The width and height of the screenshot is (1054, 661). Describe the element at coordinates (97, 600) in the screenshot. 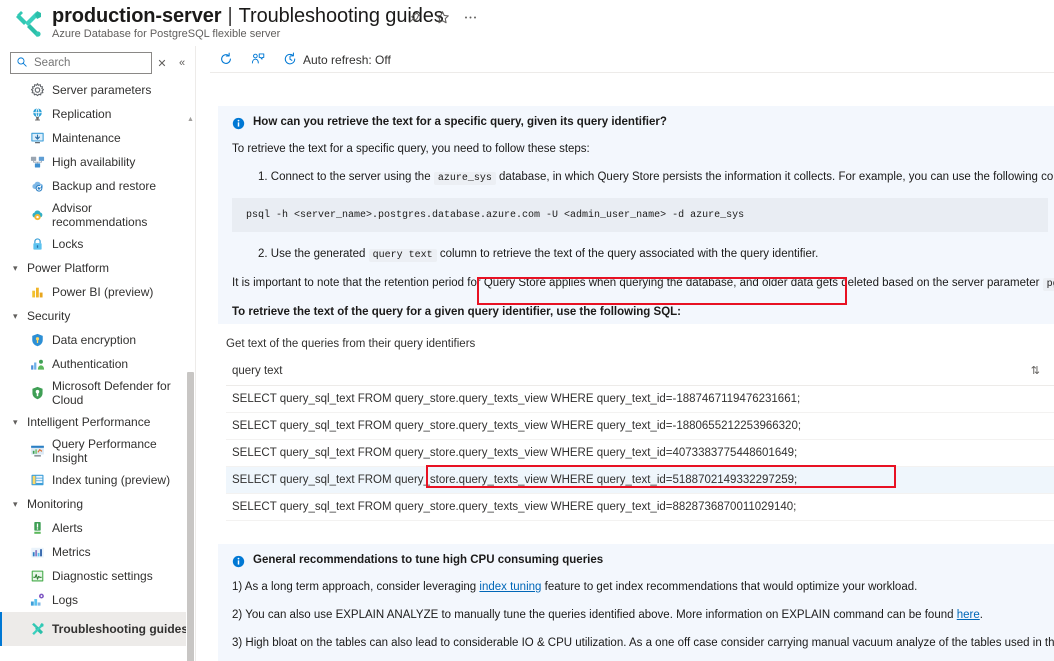

I see `sidebar-item-logs: Logs` at that location.